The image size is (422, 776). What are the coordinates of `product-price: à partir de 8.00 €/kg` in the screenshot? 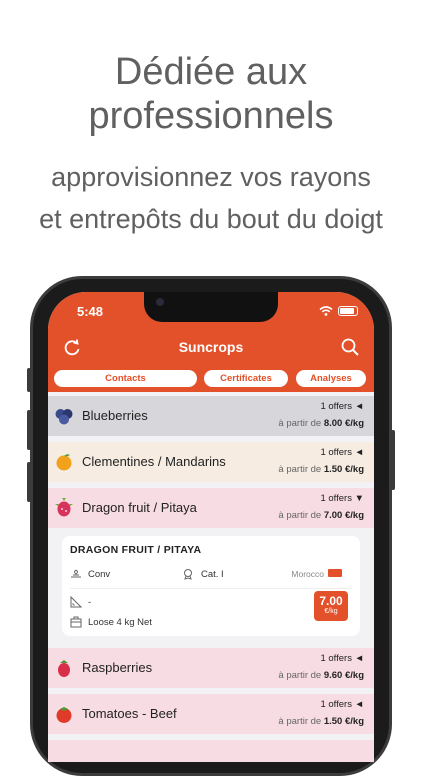 It's located at (321, 423).